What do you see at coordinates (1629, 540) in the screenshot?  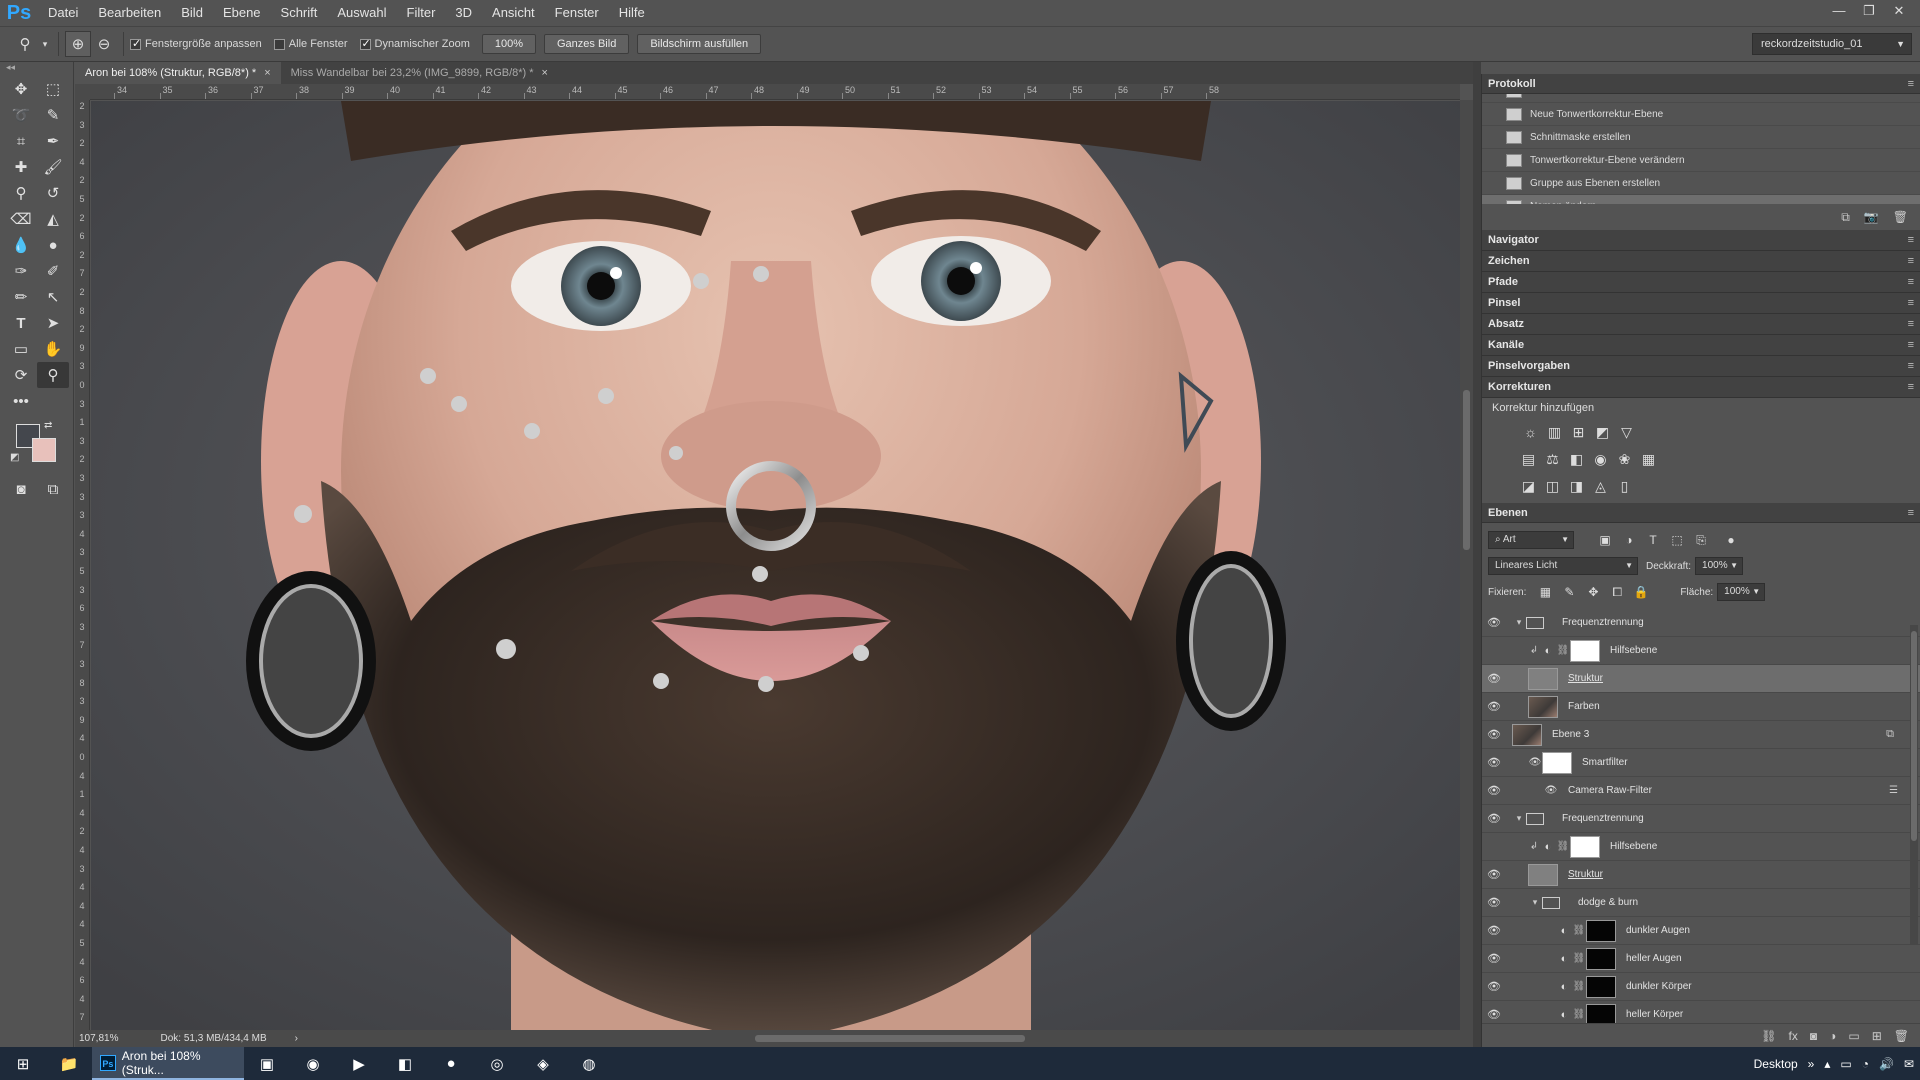 I see `filter-adjustment-icon: ◑` at bounding box center [1629, 540].